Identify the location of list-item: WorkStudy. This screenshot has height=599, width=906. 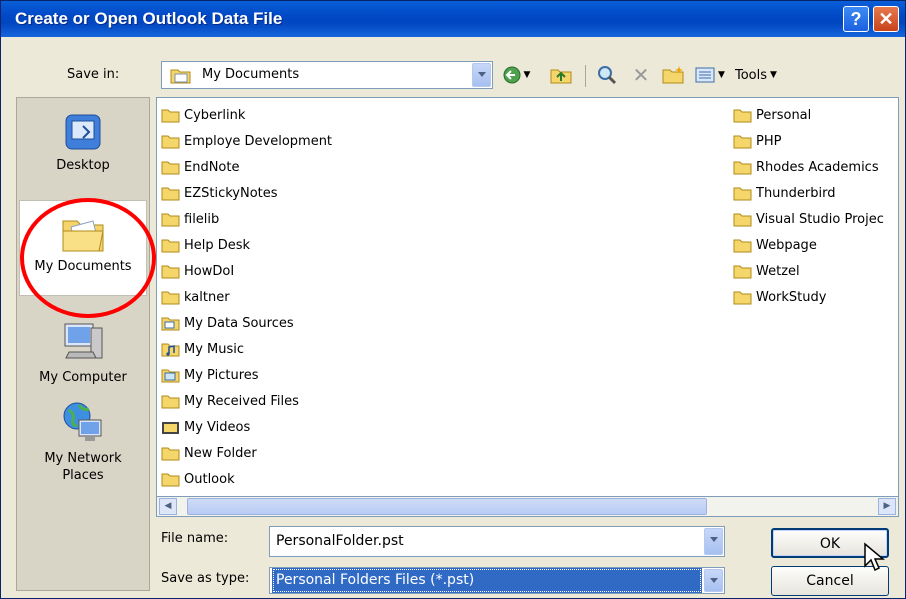
(779, 297).